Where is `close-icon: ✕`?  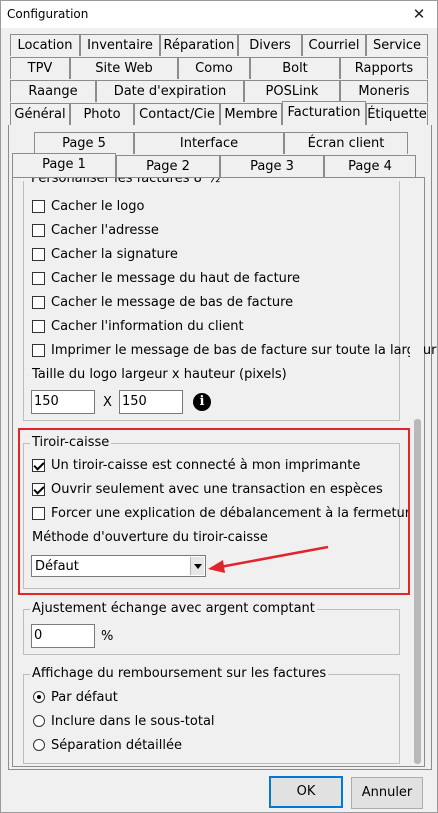 close-icon: ✕ is located at coordinates (419, 14).